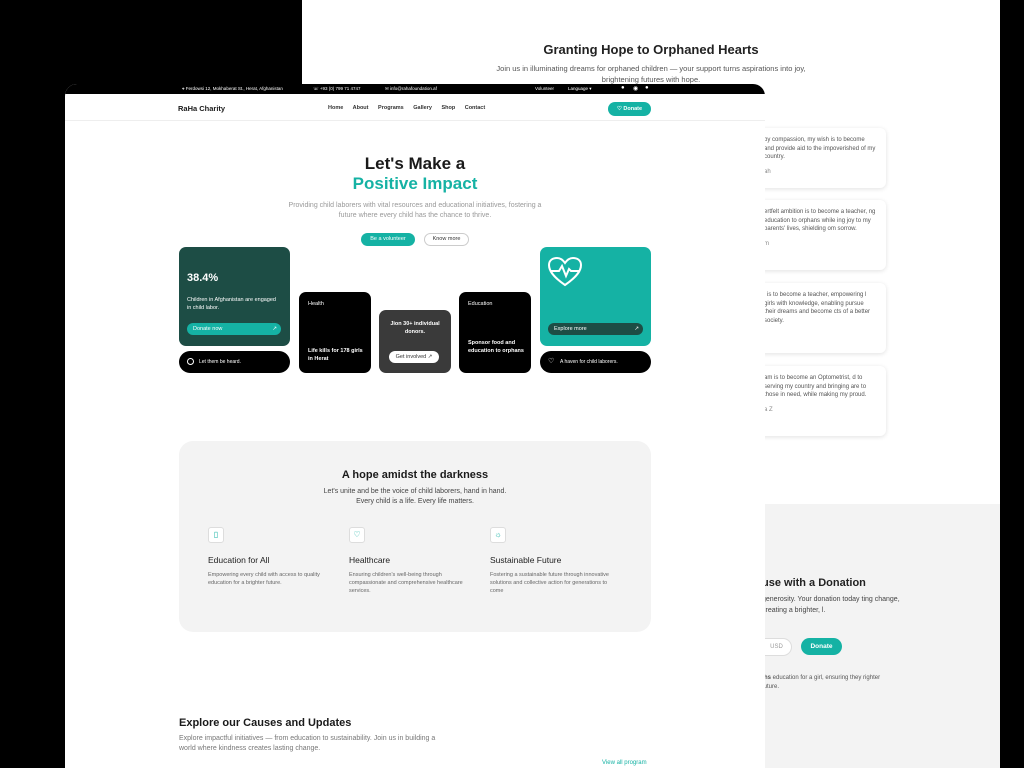  What do you see at coordinates (589, 362) in the screenshot?
I see `haven-text: A haven for child laborers.` at bounding box center [589, 362].